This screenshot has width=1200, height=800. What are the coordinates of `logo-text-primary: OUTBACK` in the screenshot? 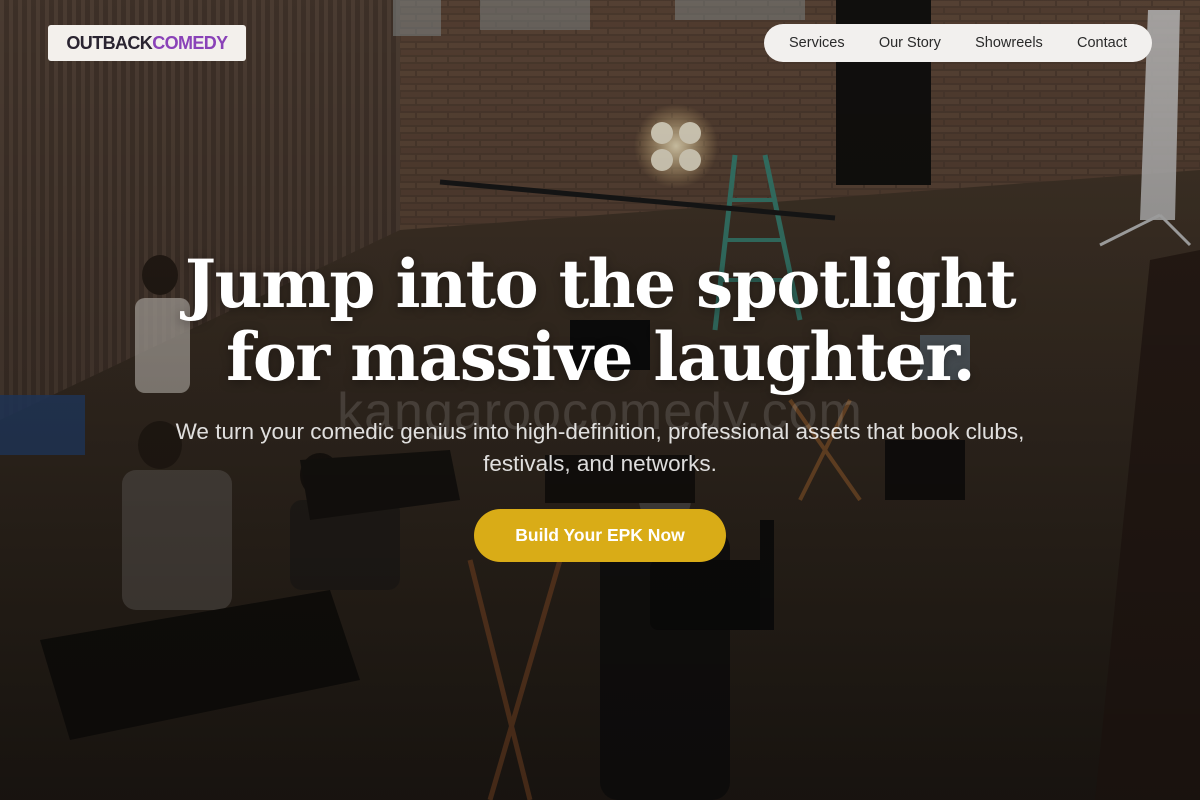 It's located at (109, 42).